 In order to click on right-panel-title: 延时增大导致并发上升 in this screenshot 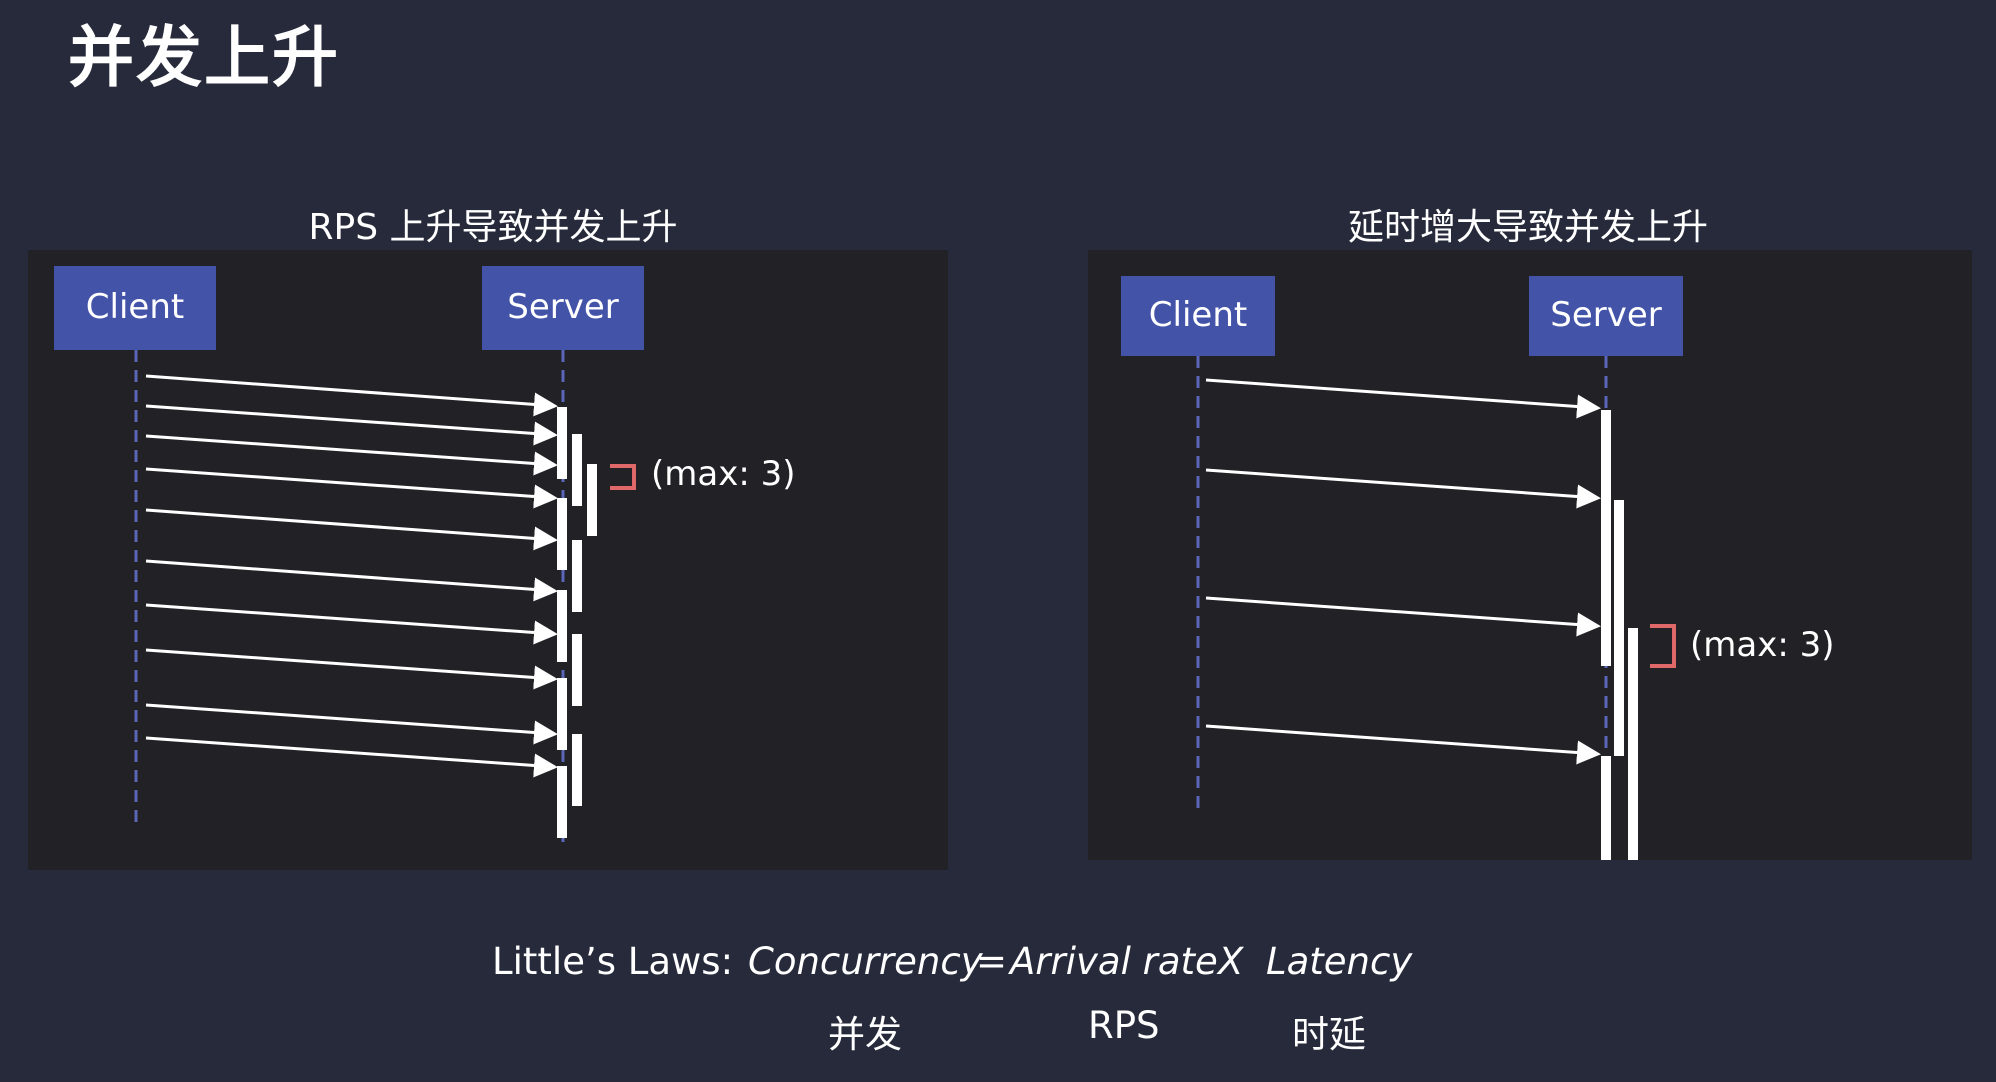, I will do `click(1527, 227)`.